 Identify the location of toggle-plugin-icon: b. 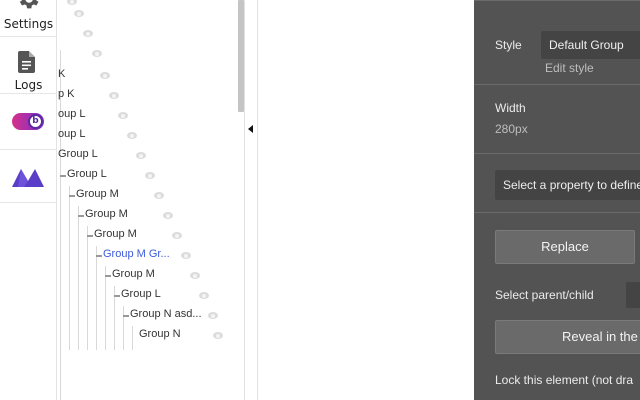
(28, 121).